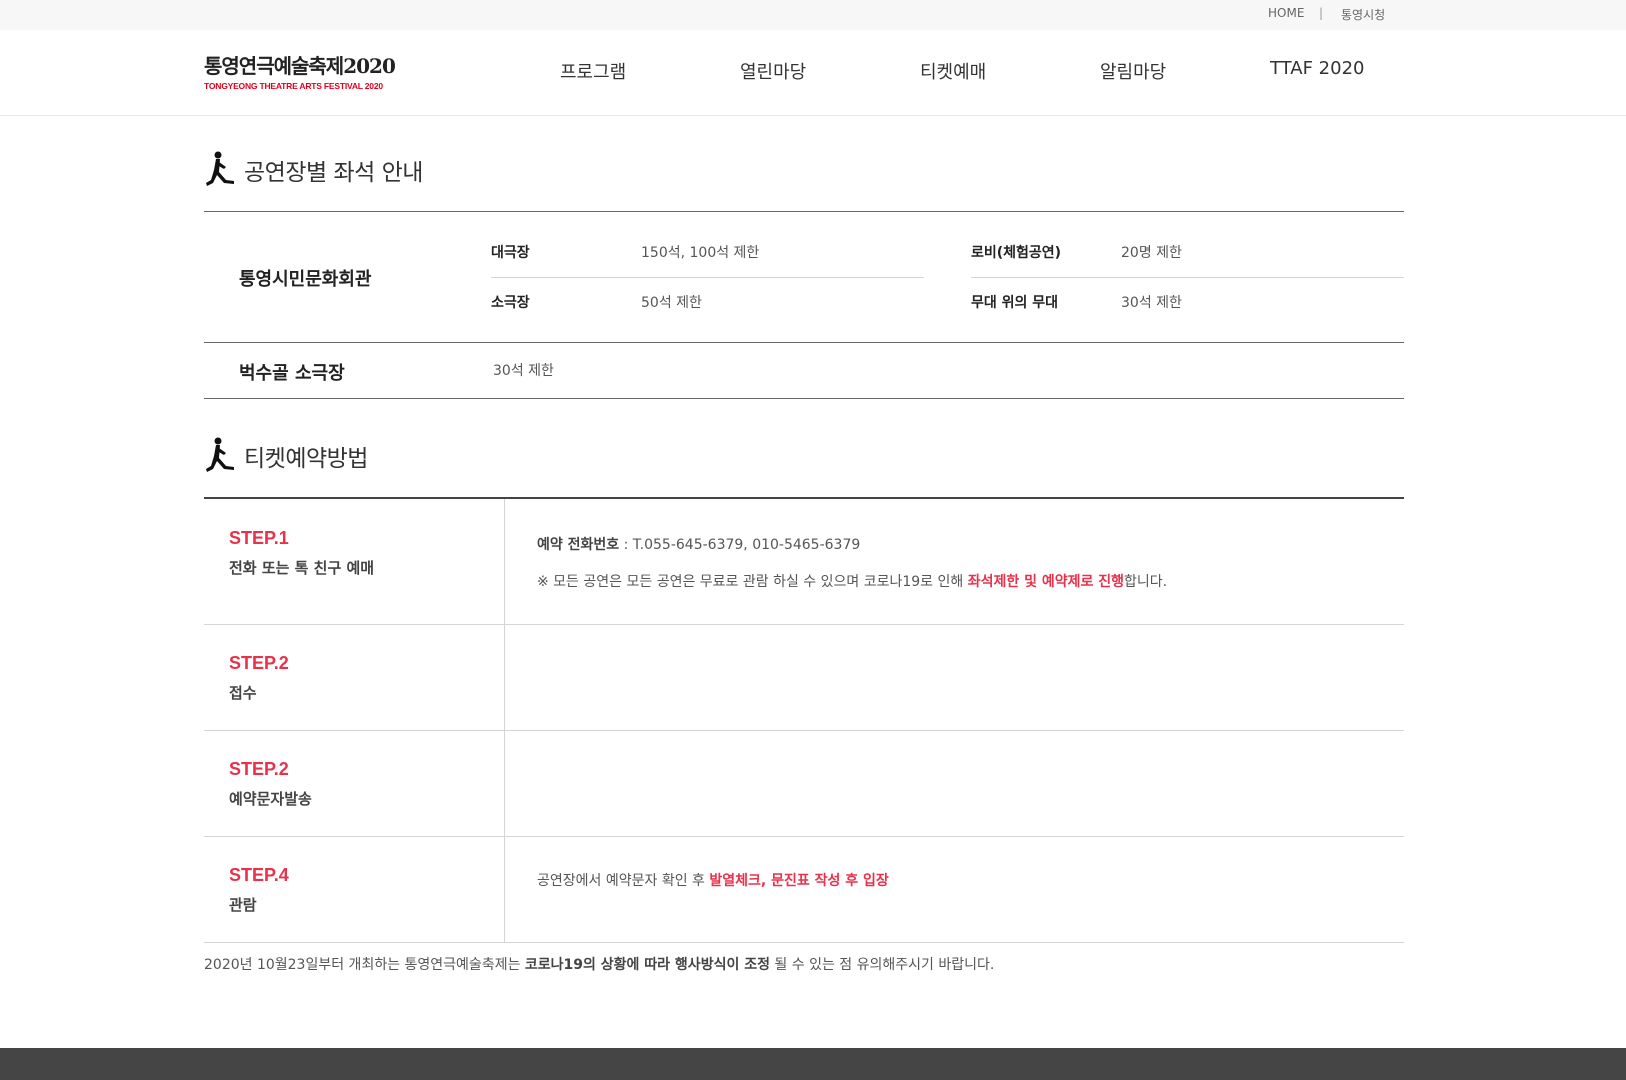 This screenshot has height=1080, width=1626. What do you see at coordinates (243, 905) in the screenshot?
I see `step-name: 관람` at bounding box center [243, 905].